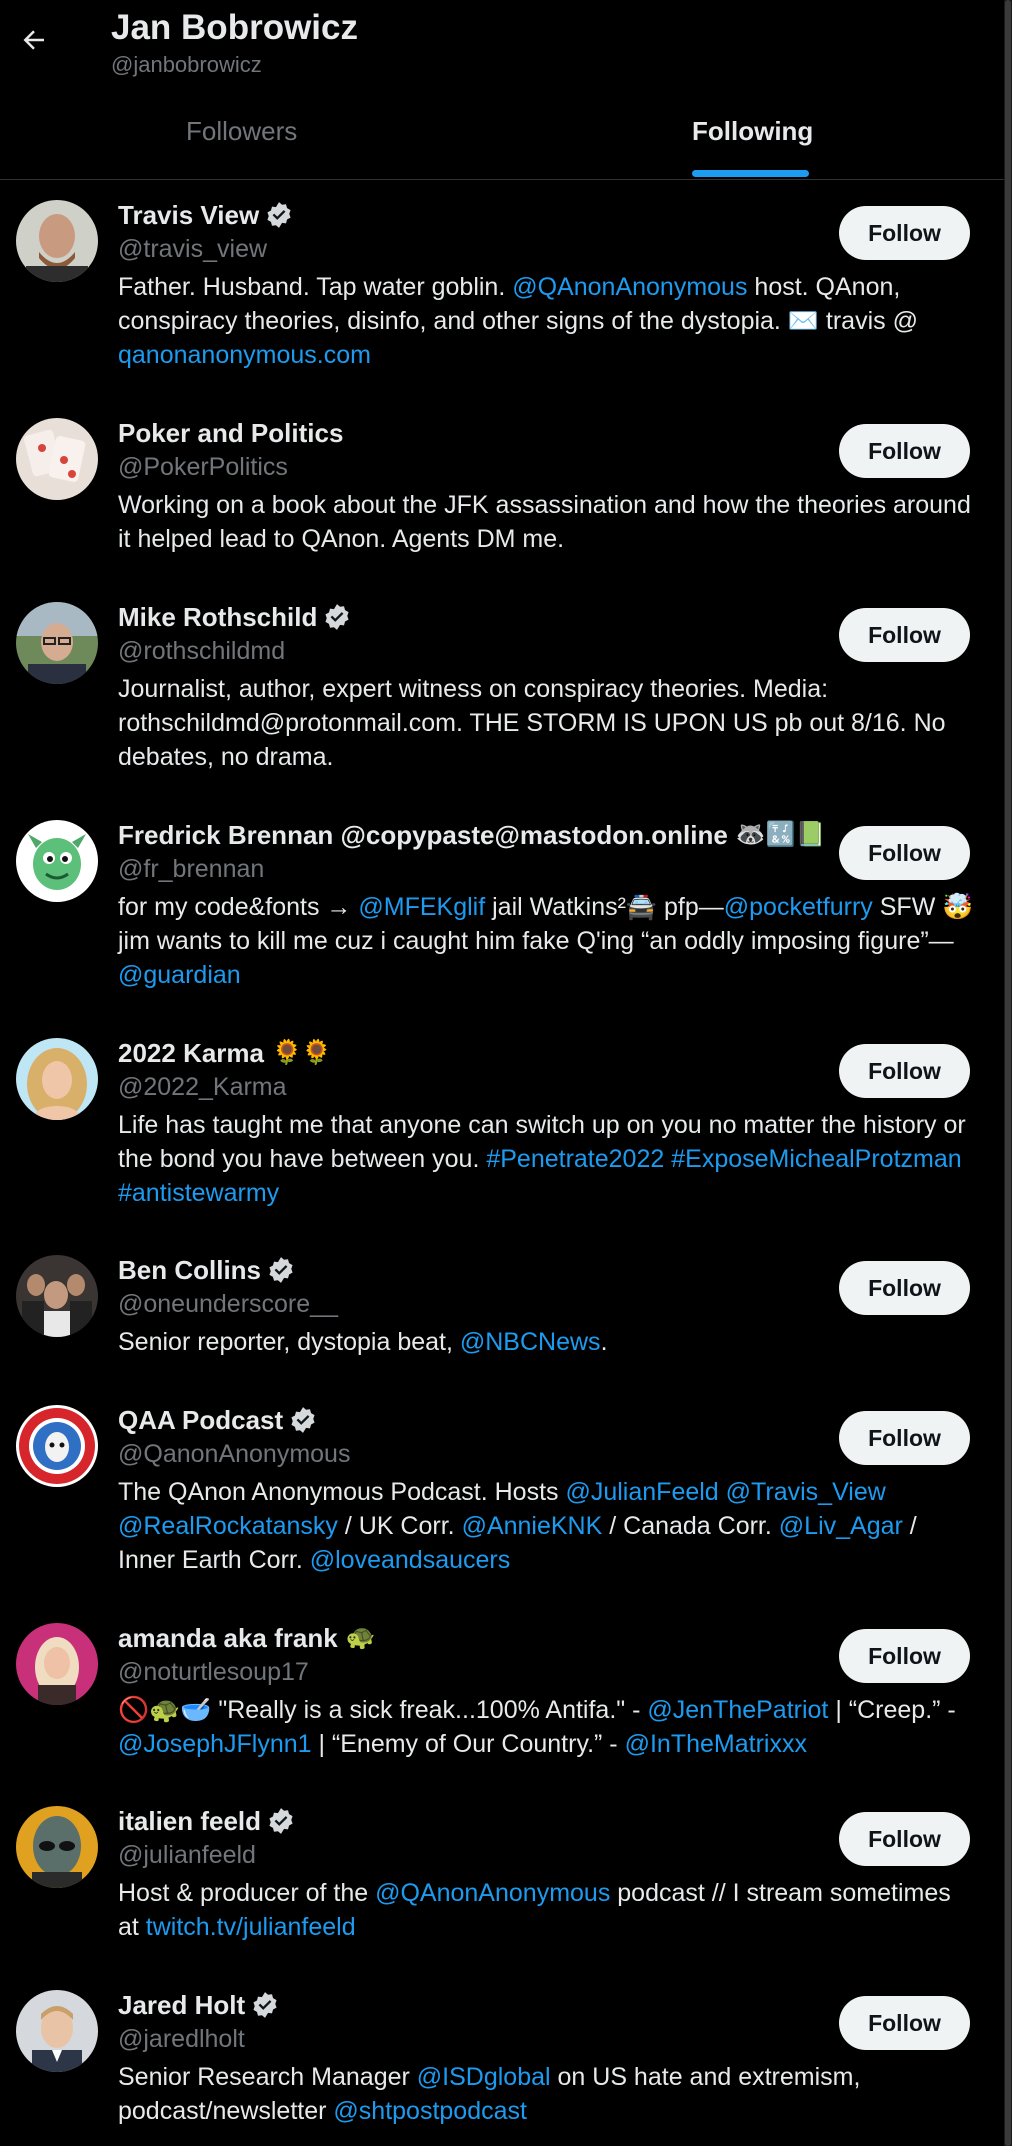  I want to click on user-name: Ben Collins, so click(189, 1270).